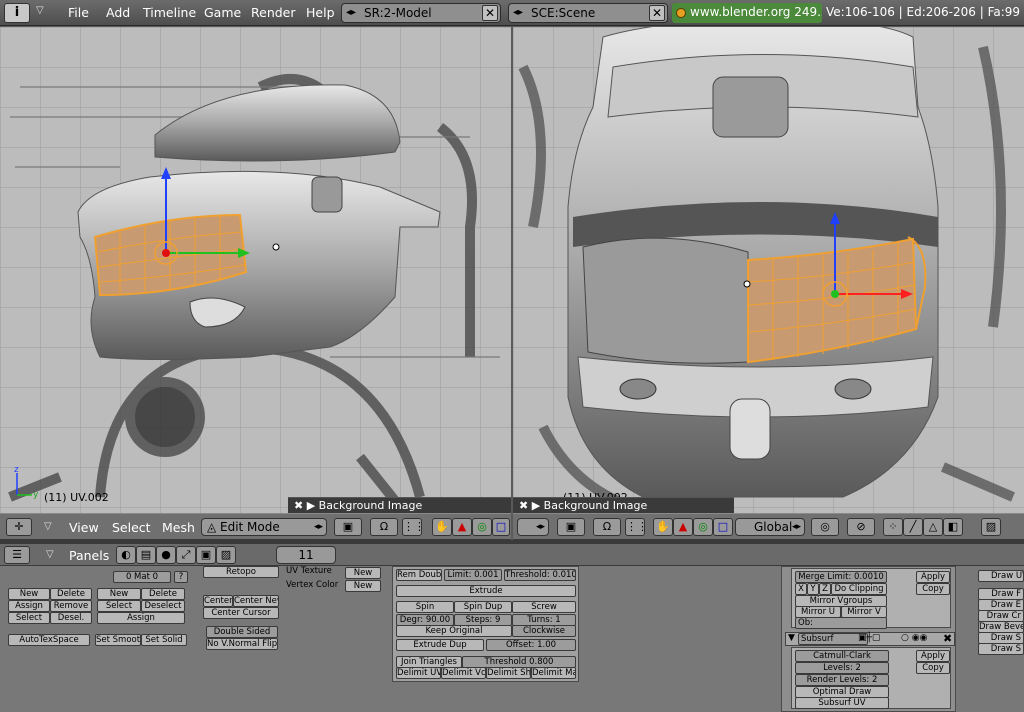  Describe the element at coordinates (166, 555) in the screenshot. I see `shading-context-icon: ●` at that location.